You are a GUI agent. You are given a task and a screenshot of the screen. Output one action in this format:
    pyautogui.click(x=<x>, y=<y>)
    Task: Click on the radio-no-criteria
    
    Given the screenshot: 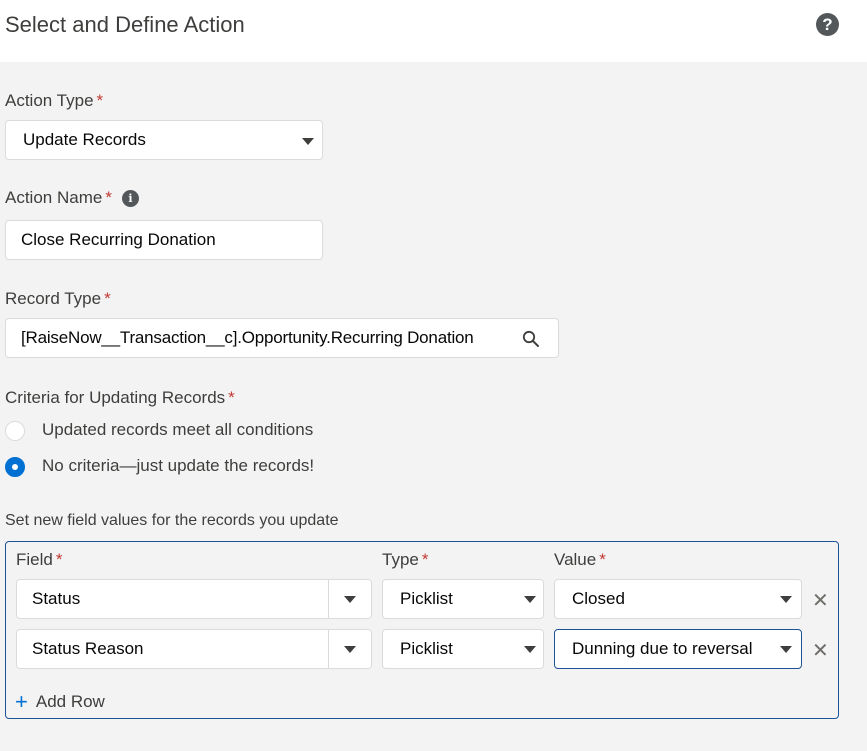 What is the action you would take?
    pyautogui.click(x=15, y=467)
    